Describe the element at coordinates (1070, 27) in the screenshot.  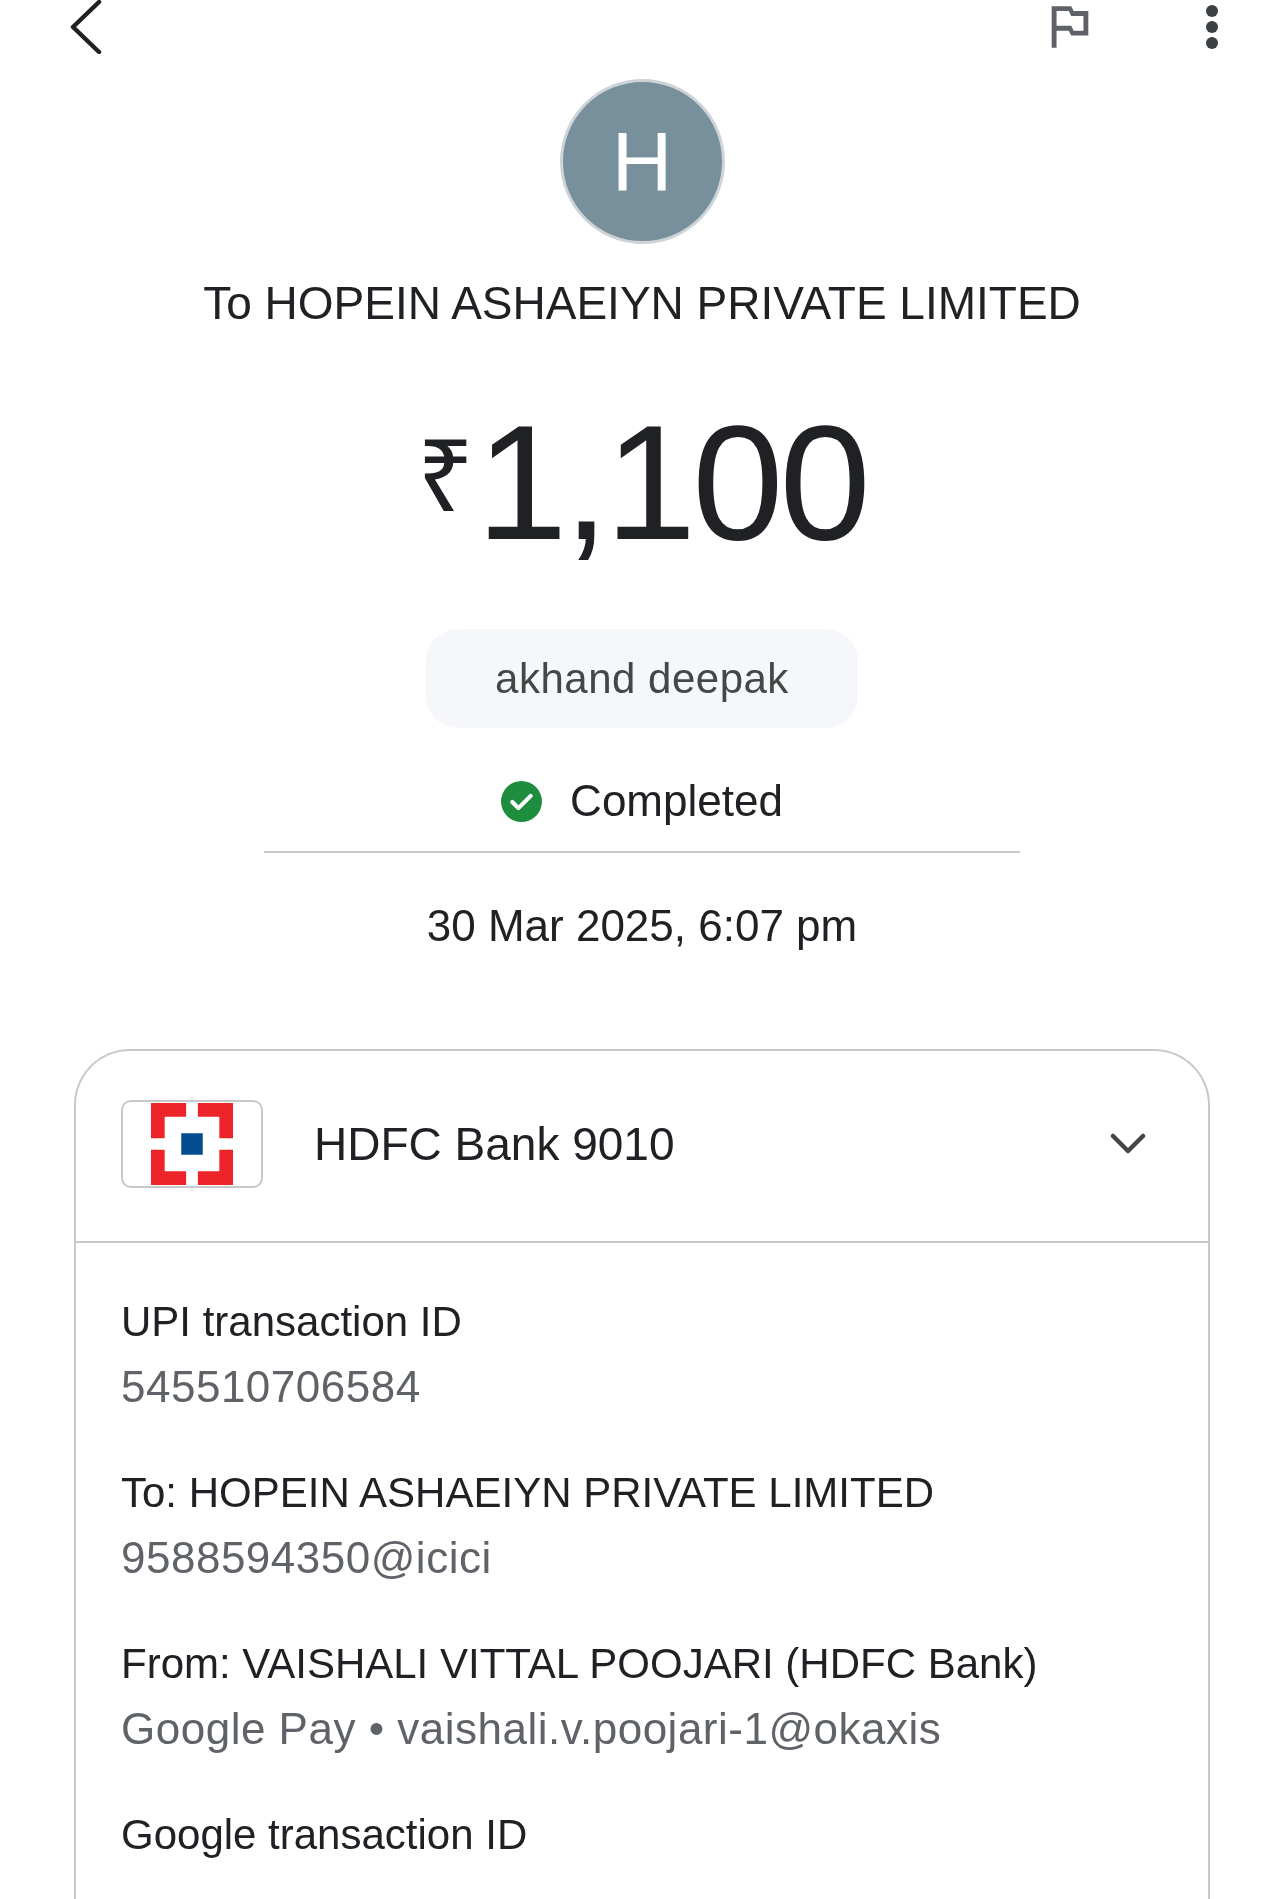
I see `flag-icon` at that location.